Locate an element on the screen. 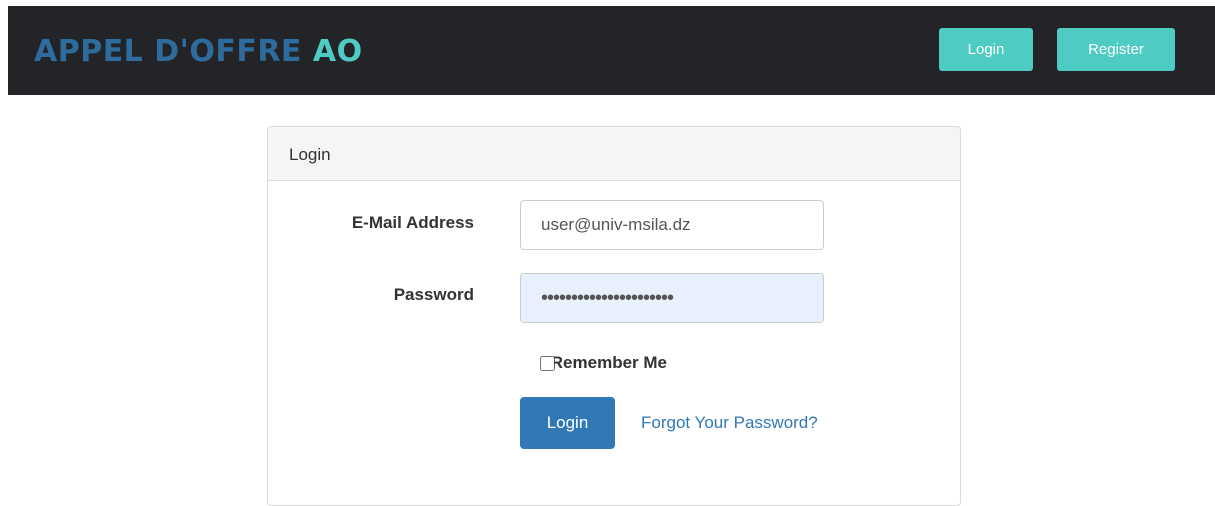 The width and height of the screenshot is (1215, 506). password-field is located at coordinates (672, 298).